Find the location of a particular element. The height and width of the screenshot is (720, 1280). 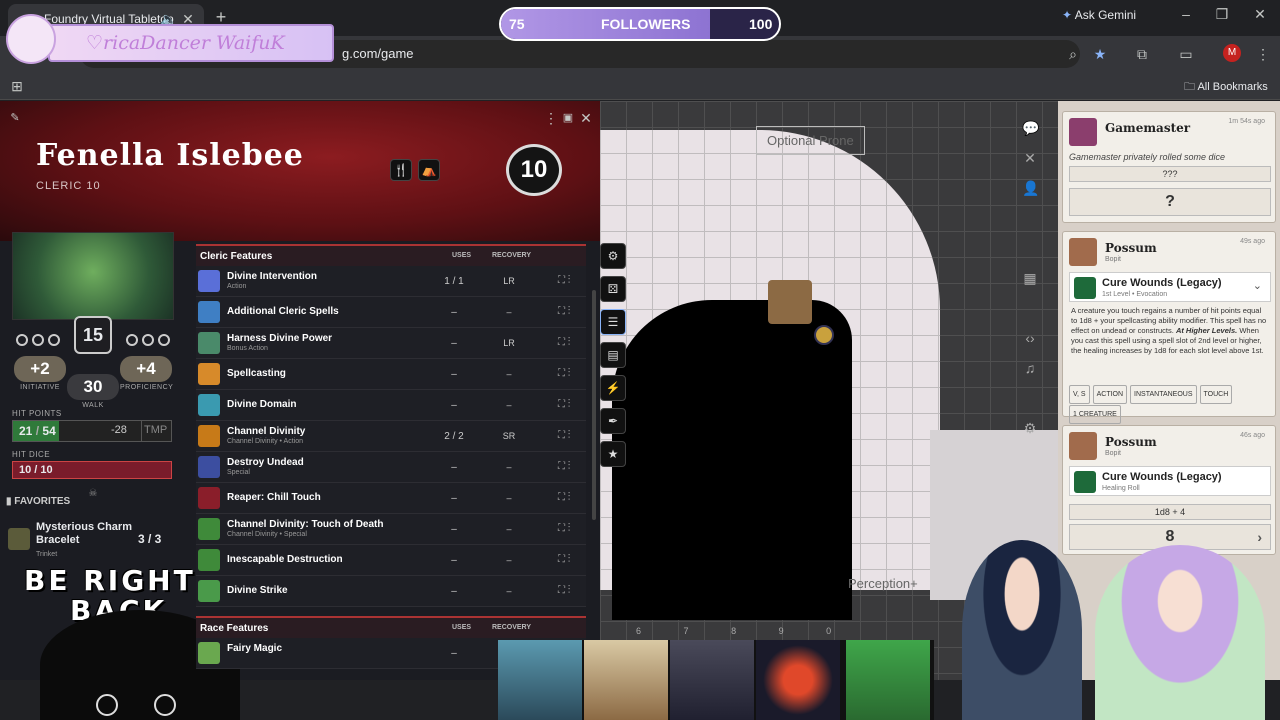

spell-card-header: Cure Wounds (Legacy) Healing Roll is located at coordinates (1170, 481).